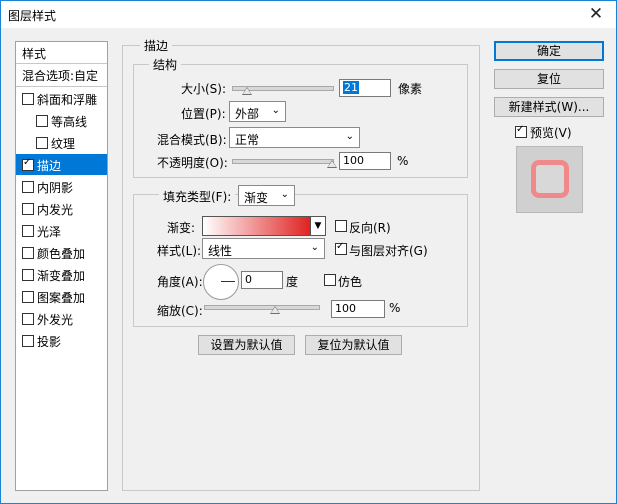 The height and width of the screenshot is (504, 617). Describe the element at coordinates (549, 51) in the screenshot. I see `ok-button: 确定` at that location.